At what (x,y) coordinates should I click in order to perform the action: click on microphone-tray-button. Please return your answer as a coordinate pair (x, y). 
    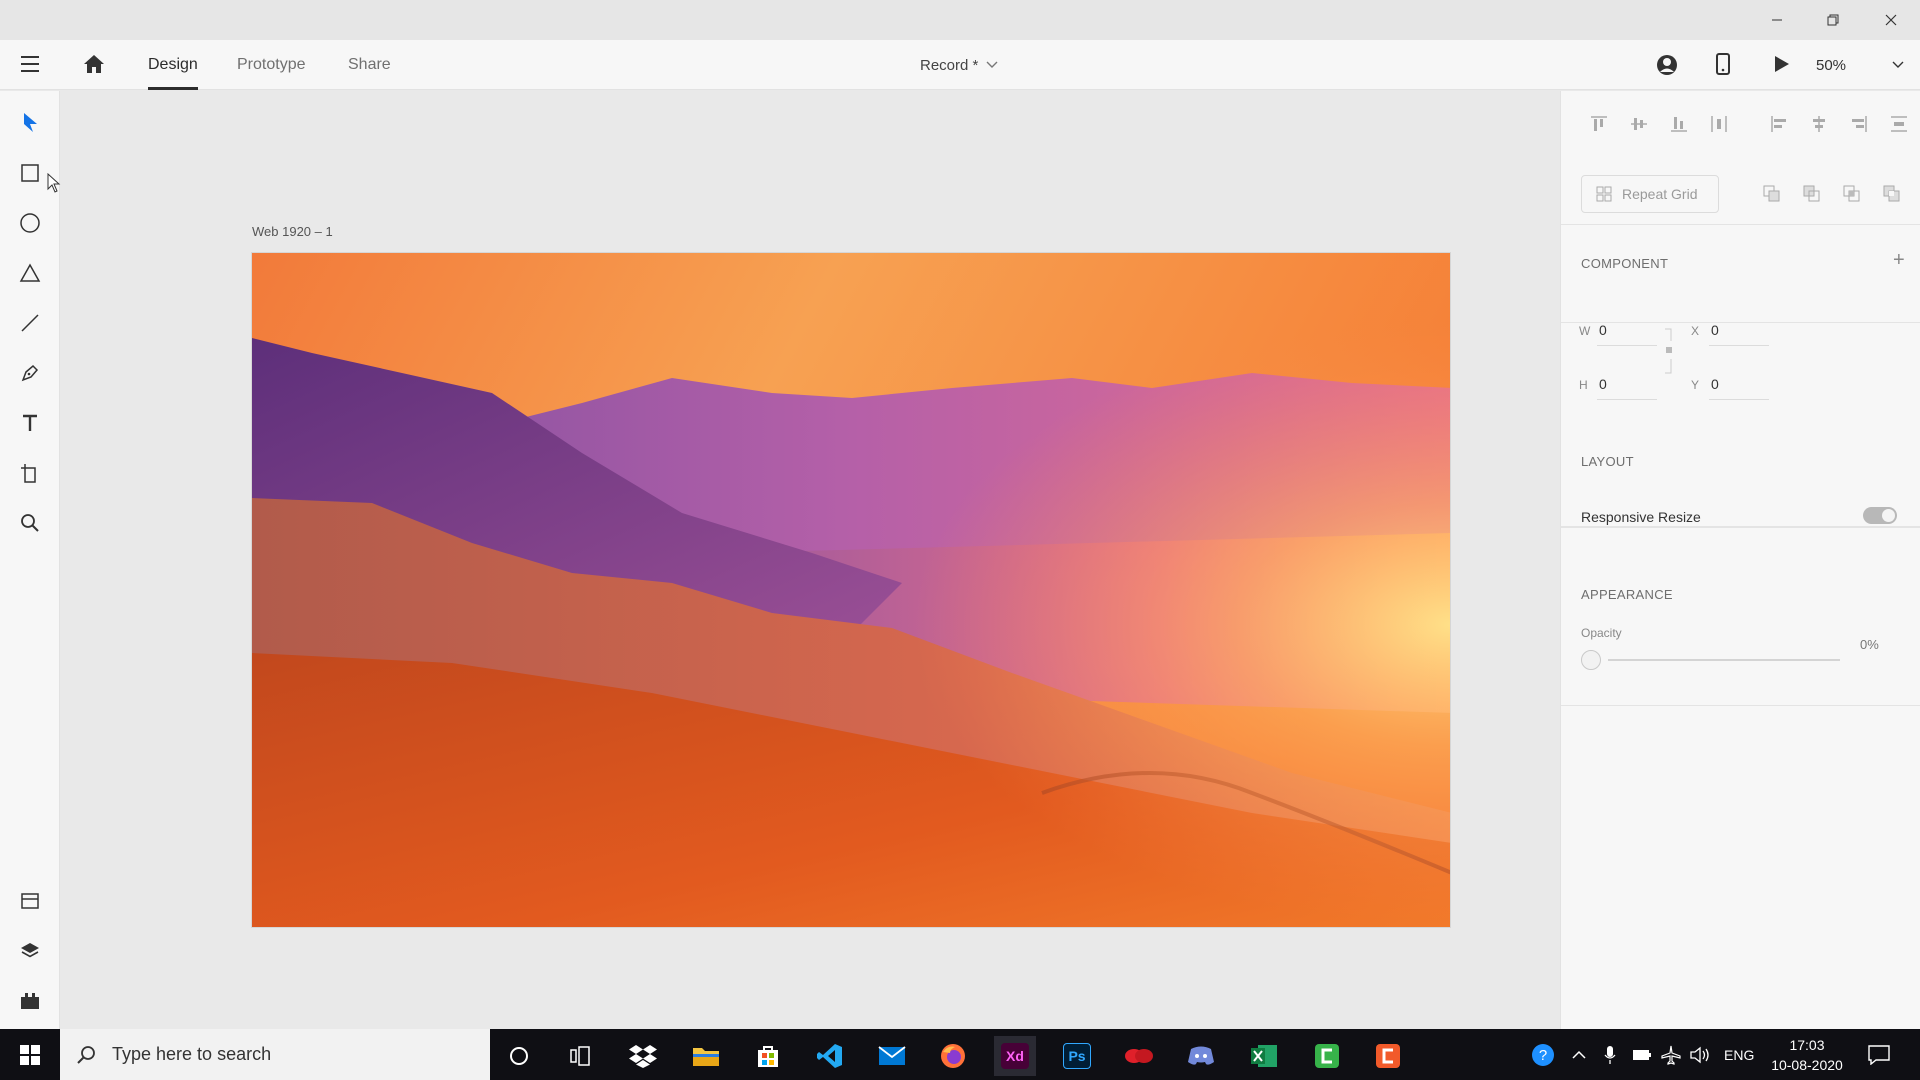
    Looking at the image, I should click on (1610, 1054).